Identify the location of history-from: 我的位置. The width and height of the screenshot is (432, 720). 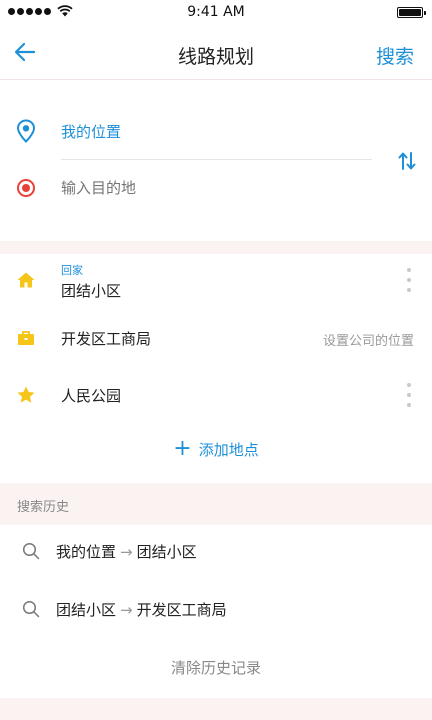
(86, 552).